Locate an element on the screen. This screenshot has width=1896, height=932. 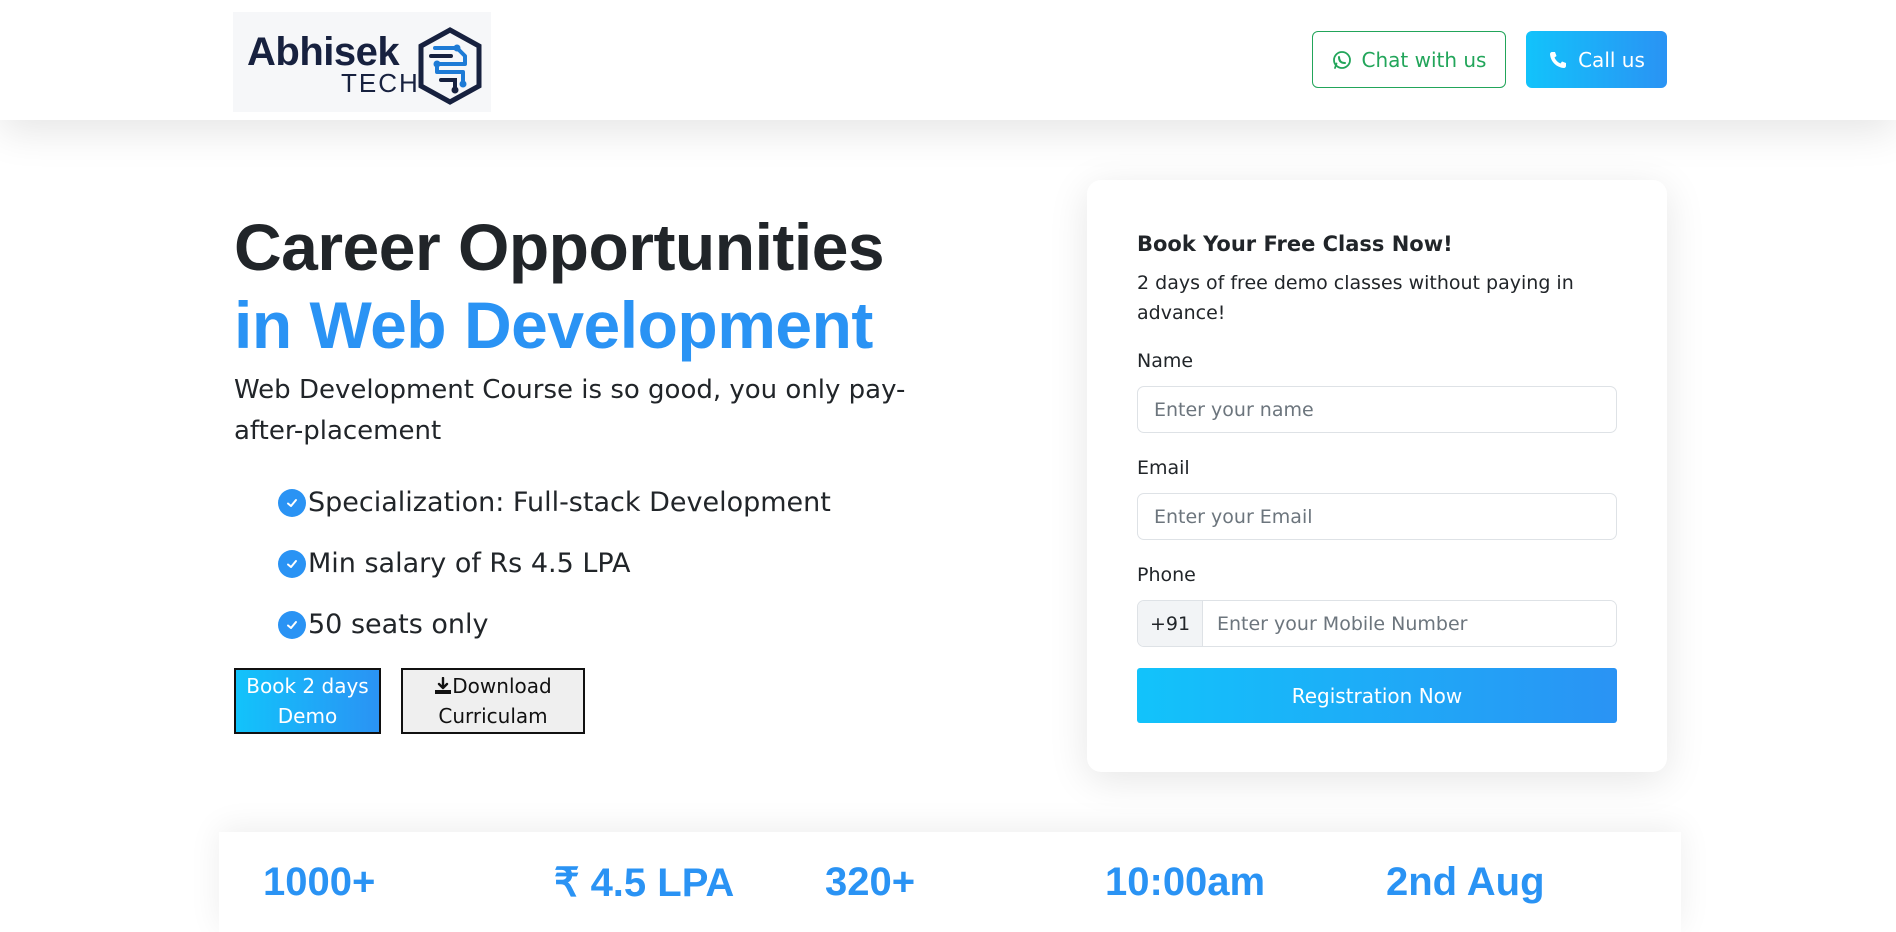
name-input is located at coordinates (1377, 409).